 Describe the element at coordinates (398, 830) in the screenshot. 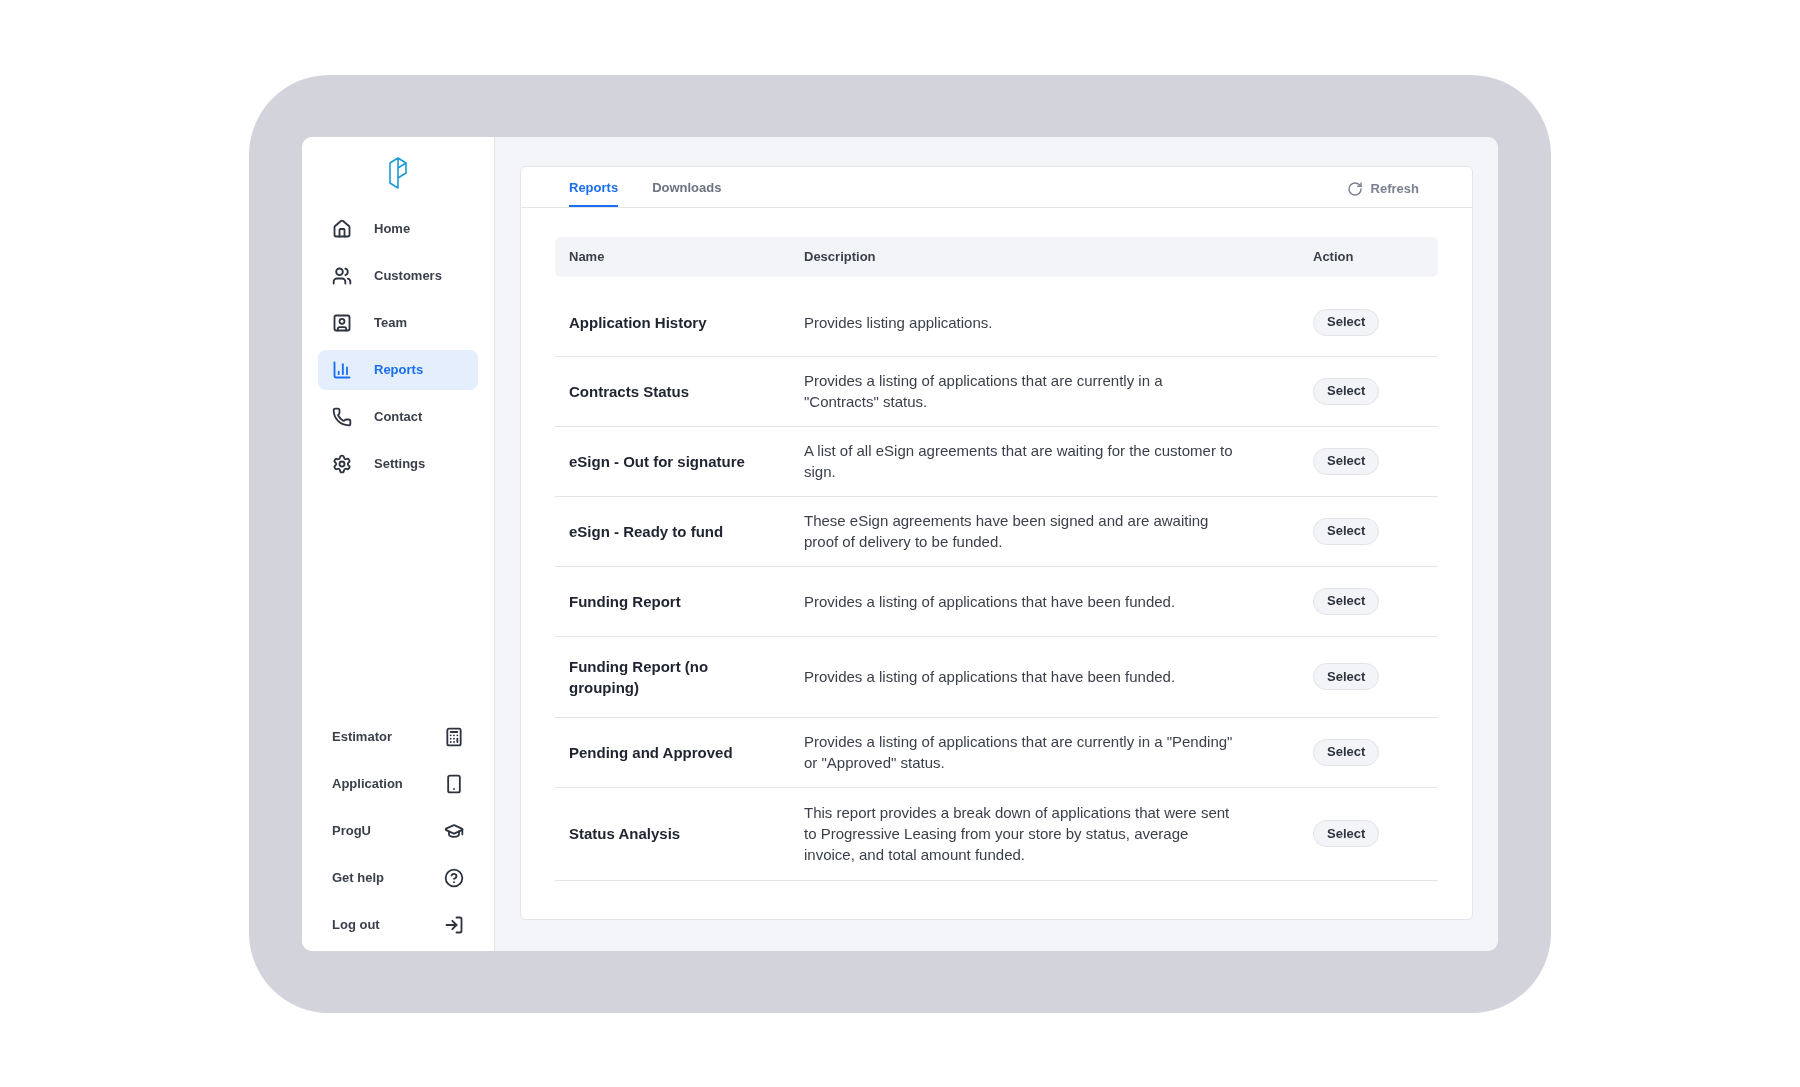

I see `footer-link: ProgU` at that location.